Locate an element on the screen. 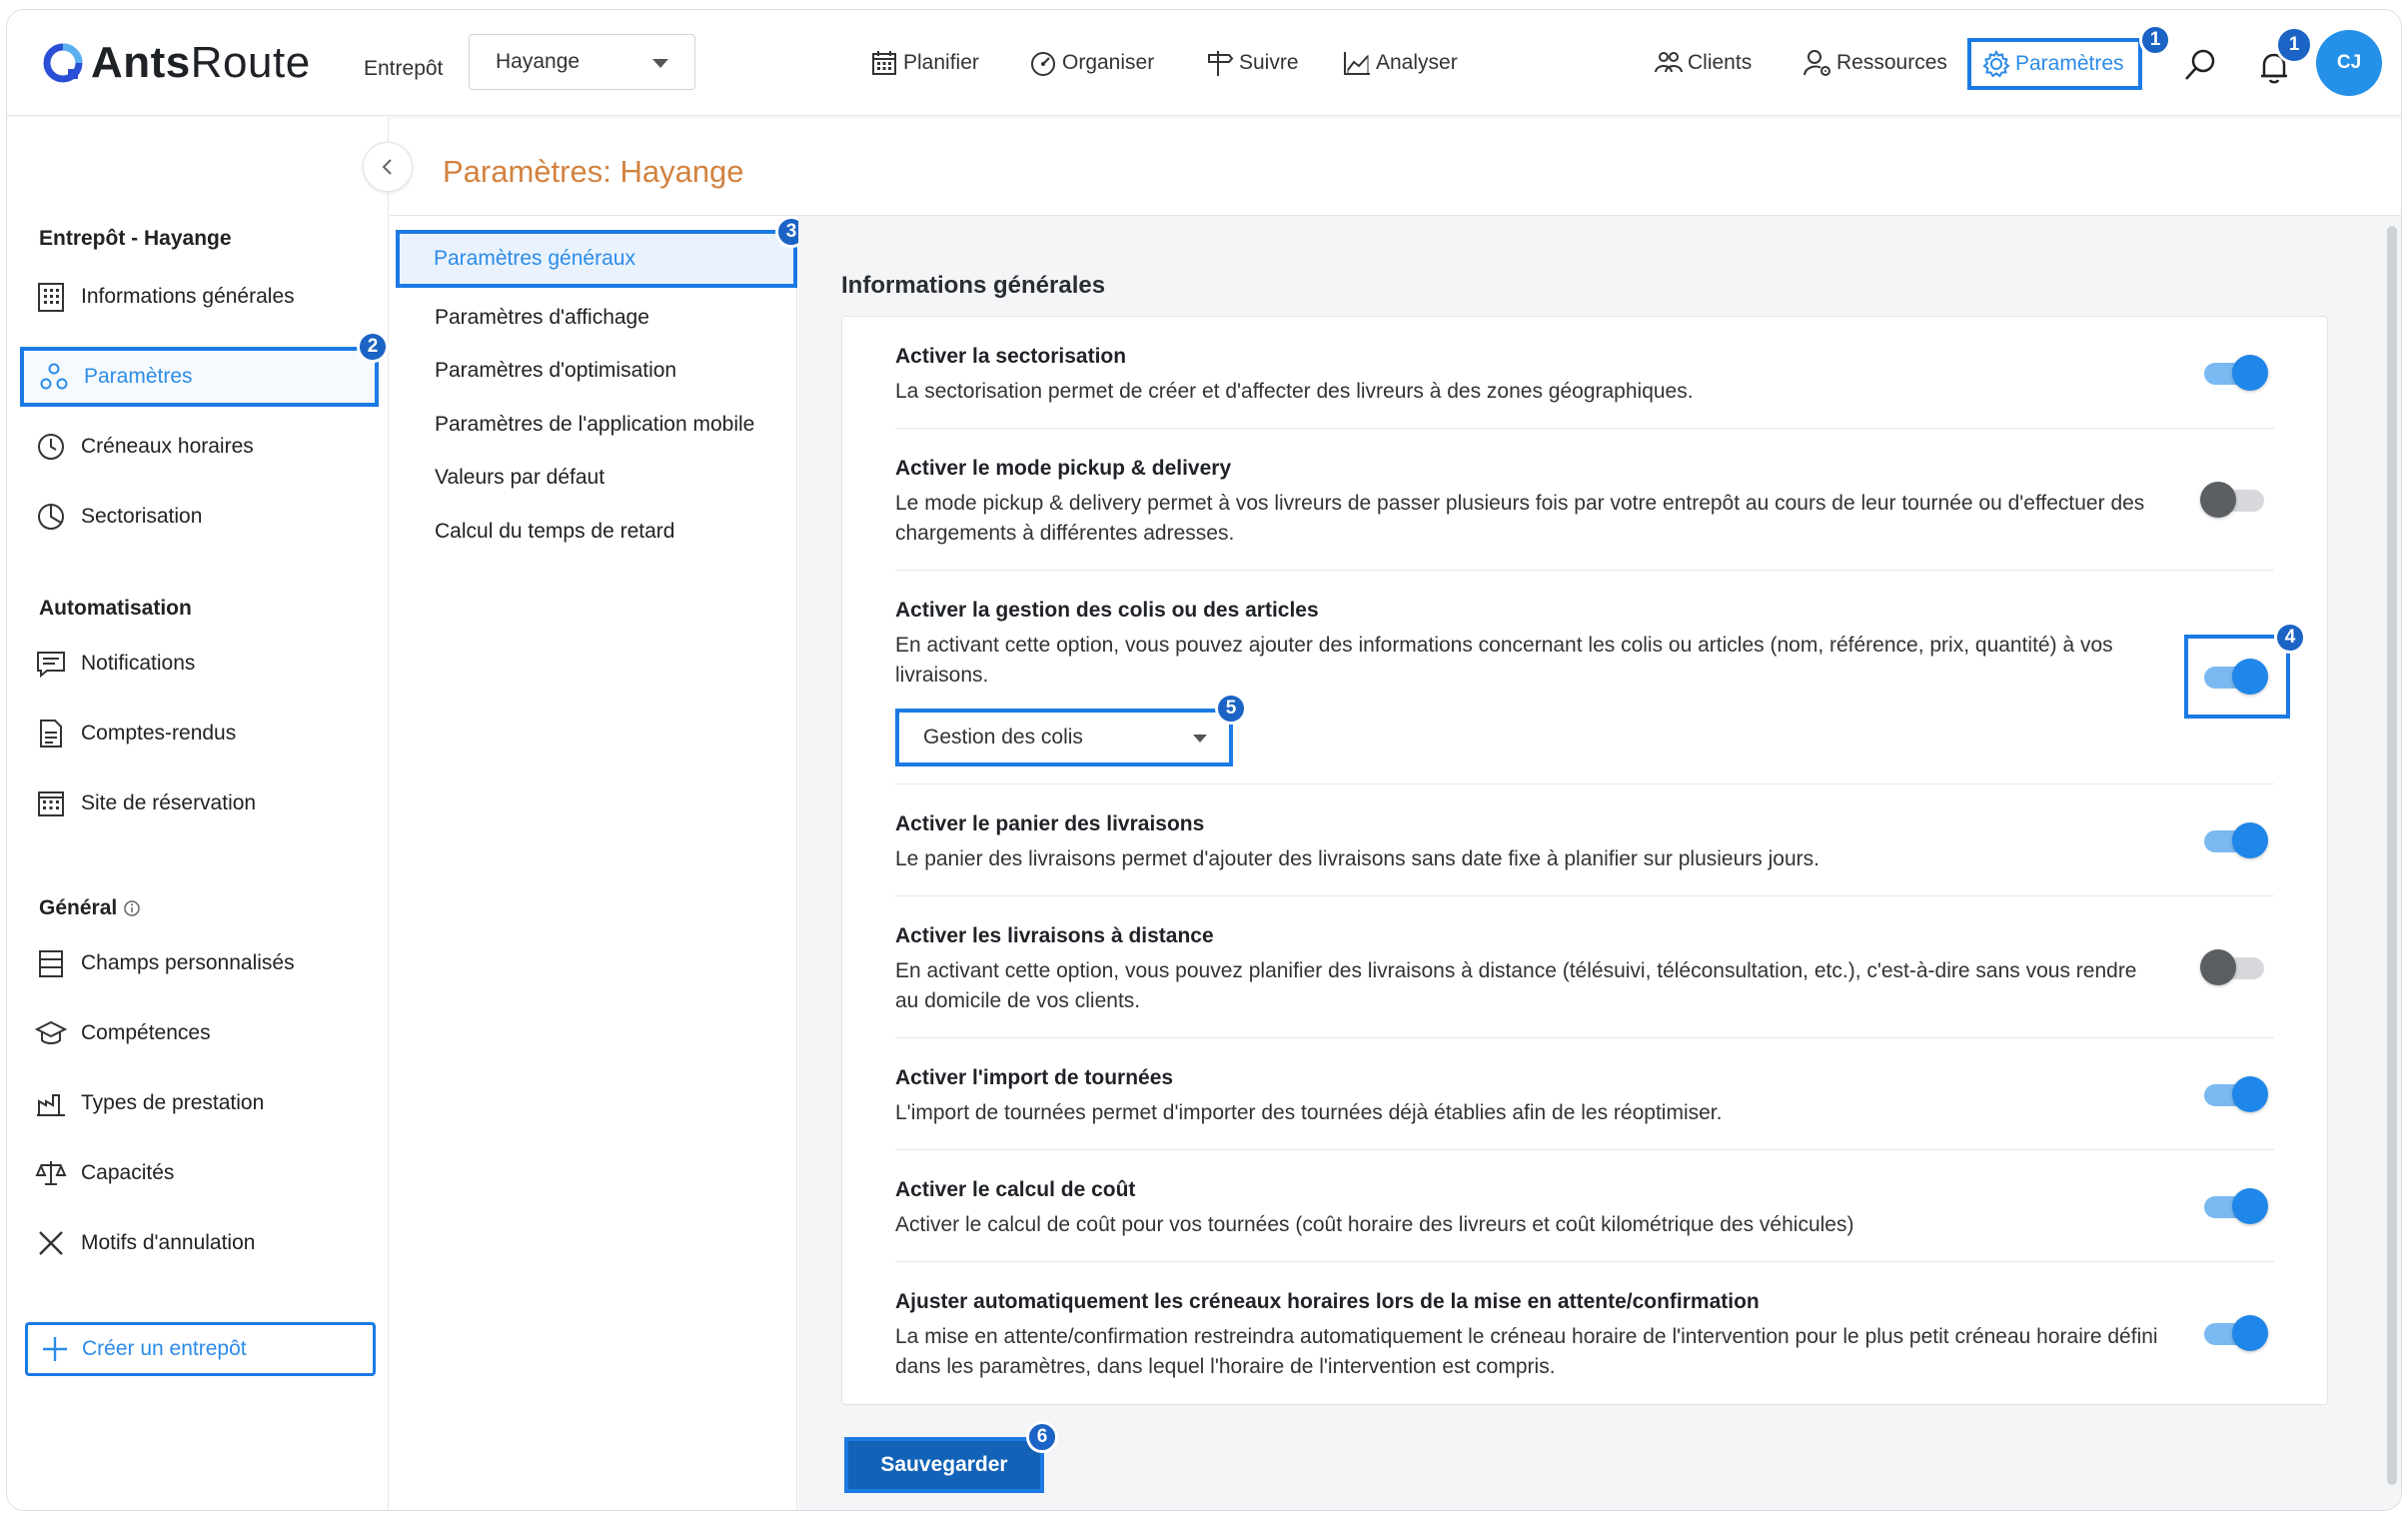 This screenshot has height=1516, width=2408. toggle-livraisons-distance is located at coordinates (2232, 967).